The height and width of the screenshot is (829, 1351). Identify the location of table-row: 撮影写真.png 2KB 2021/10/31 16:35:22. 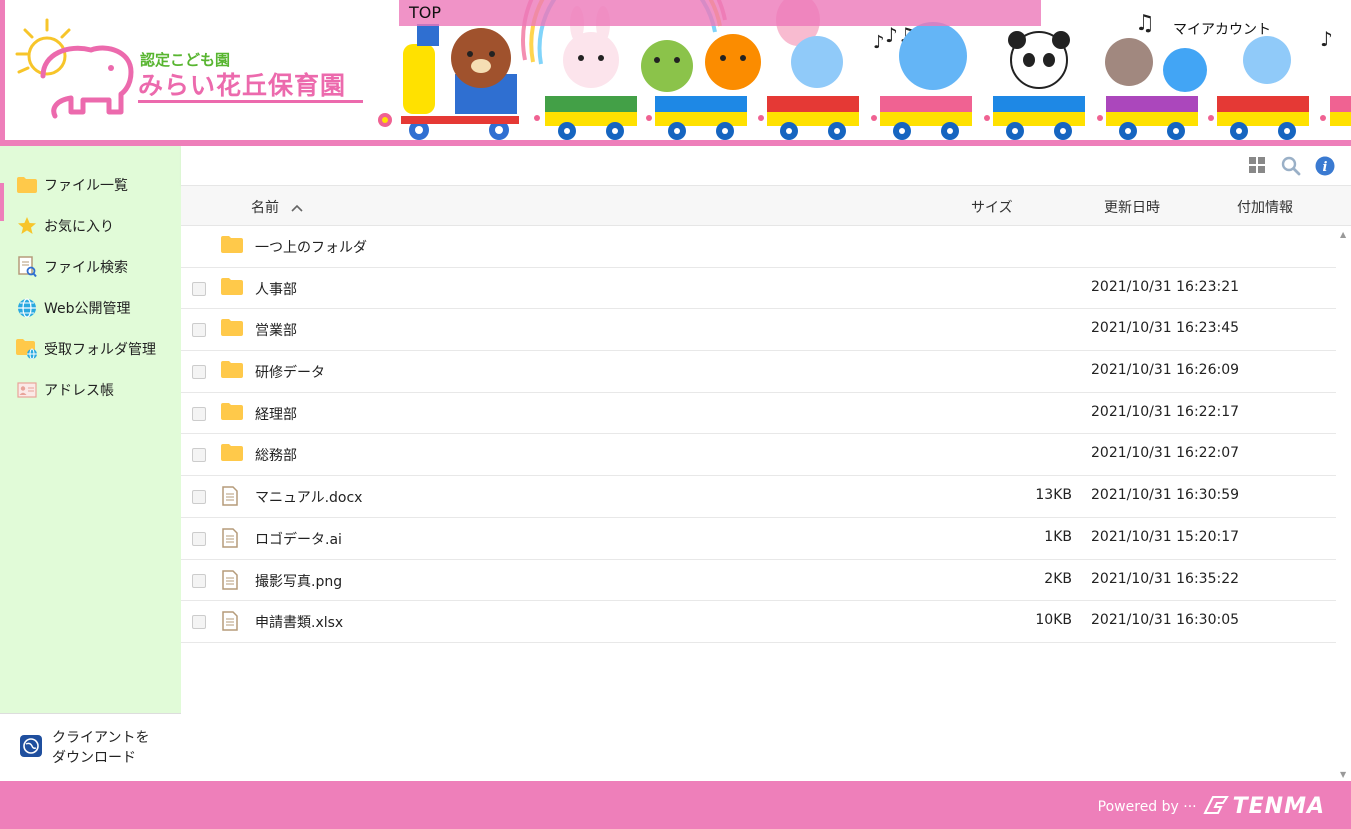
(758, 581).